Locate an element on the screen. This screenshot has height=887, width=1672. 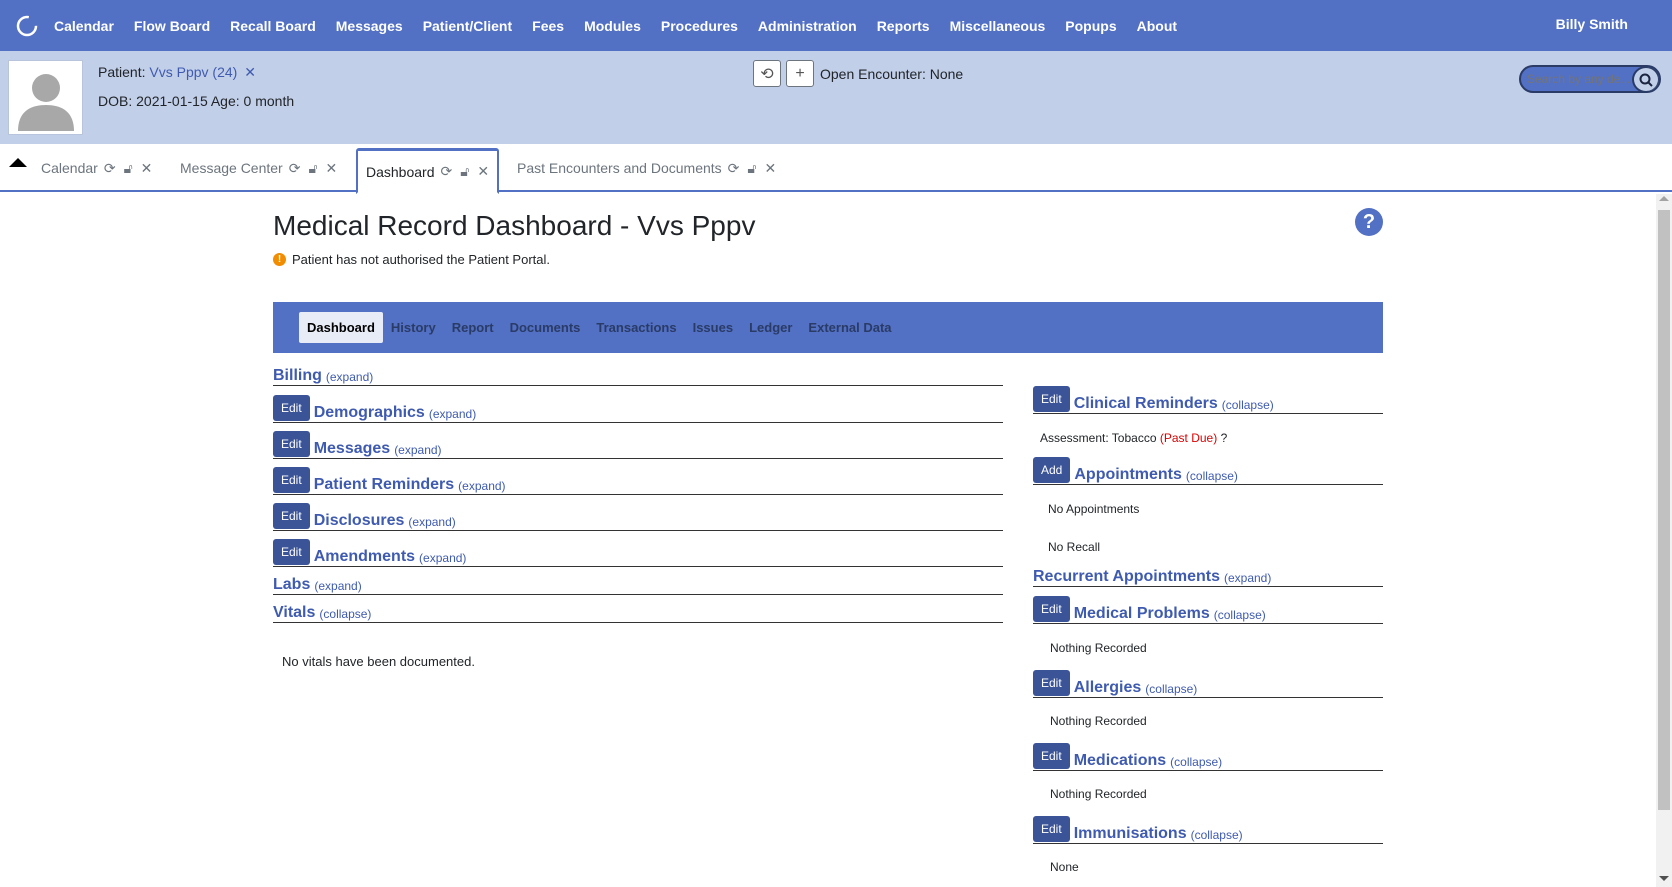
tab-message-center: Message Center ⟳ 🔓︎ ✕ is located at coordinates (258, 168).